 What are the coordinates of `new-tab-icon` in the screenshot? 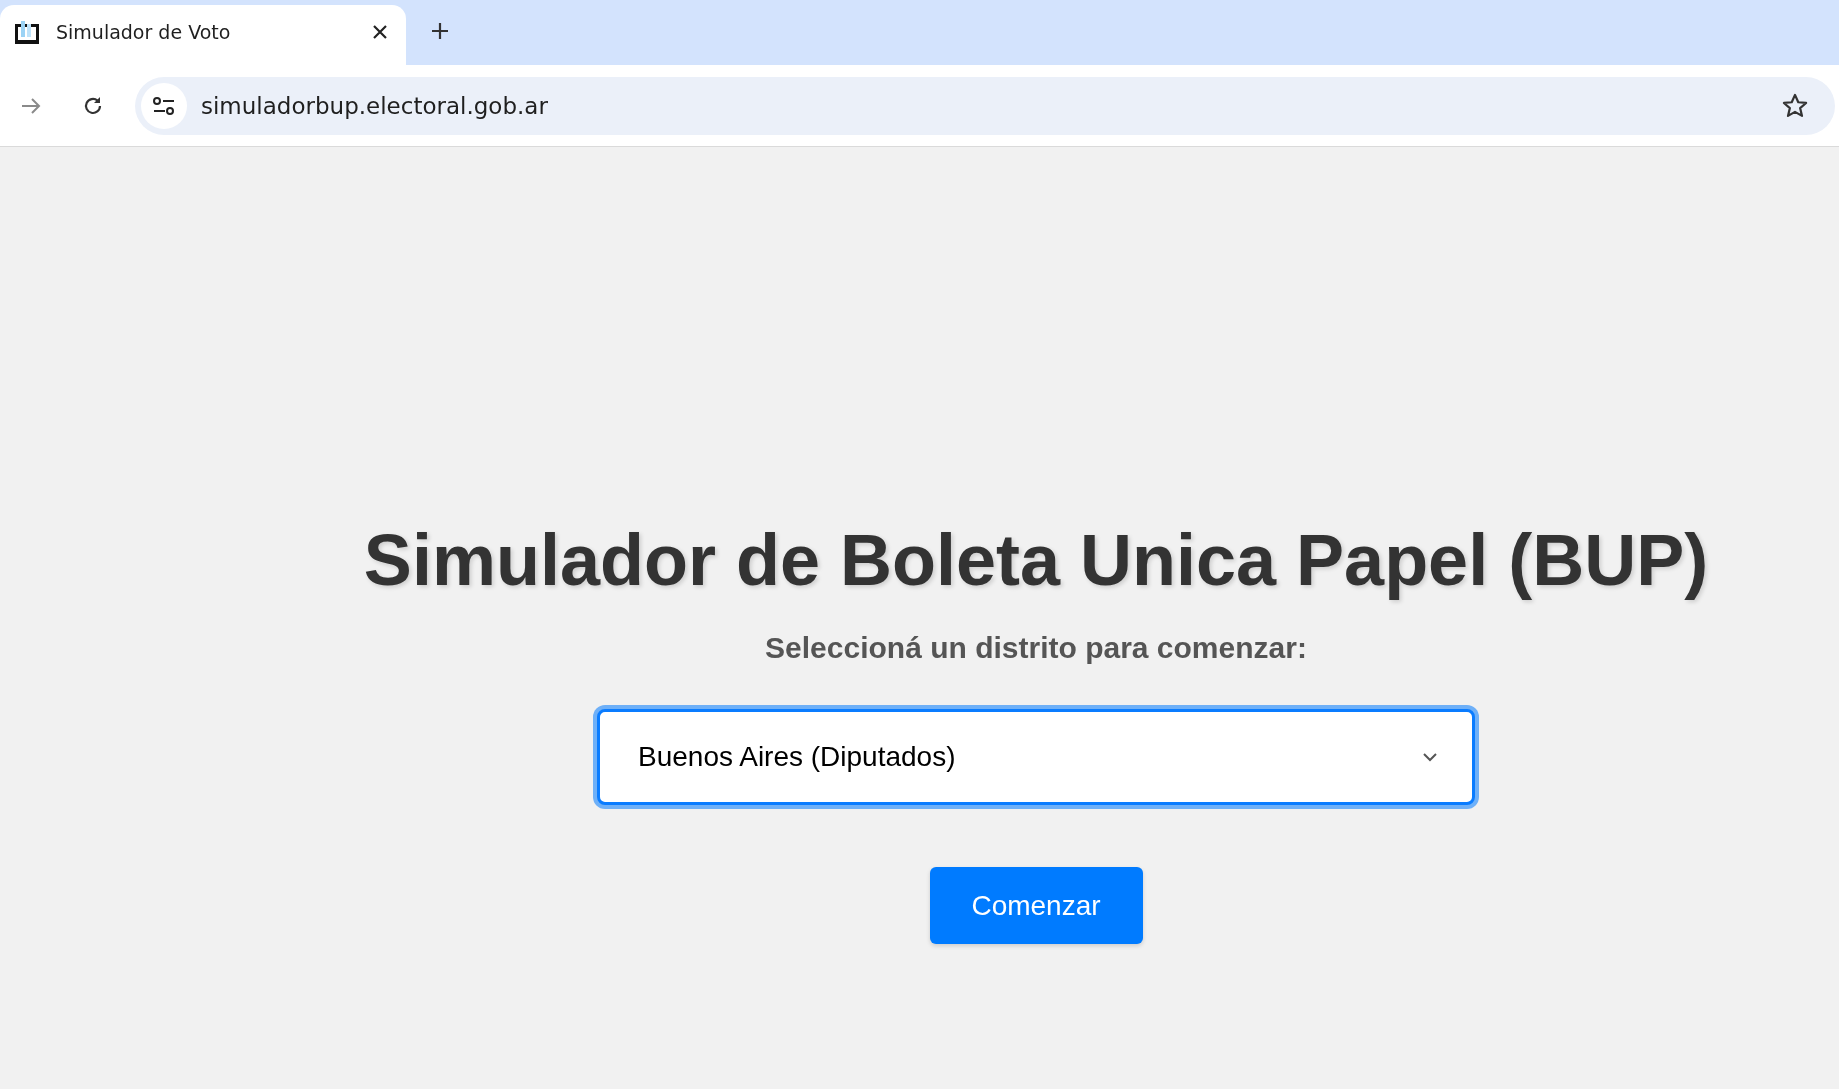 It's located at (440, 31).